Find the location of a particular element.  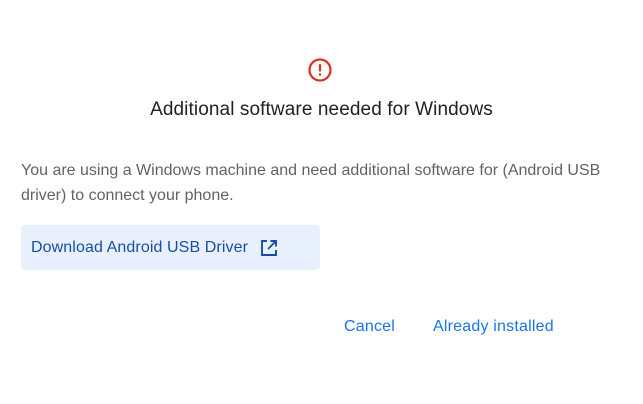

already-installed-button: Already installed is located at coordinates (493, 327).